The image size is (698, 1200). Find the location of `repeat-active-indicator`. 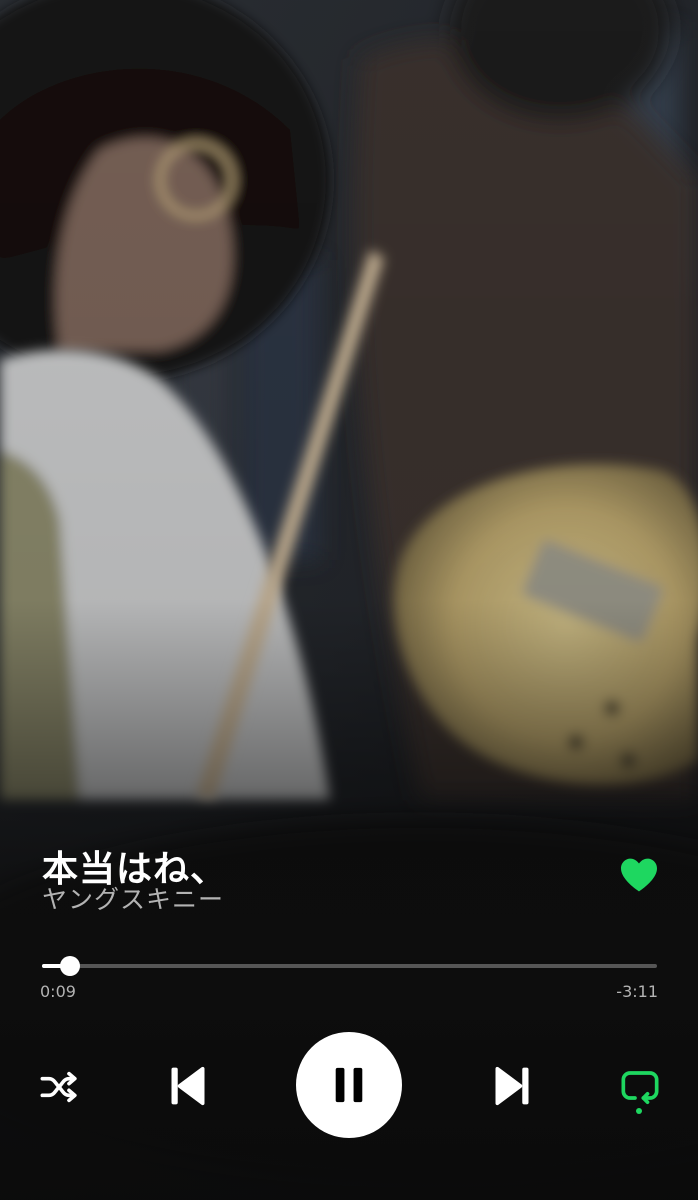

repeat-active-indicator is located at coordinates (639, 1111).